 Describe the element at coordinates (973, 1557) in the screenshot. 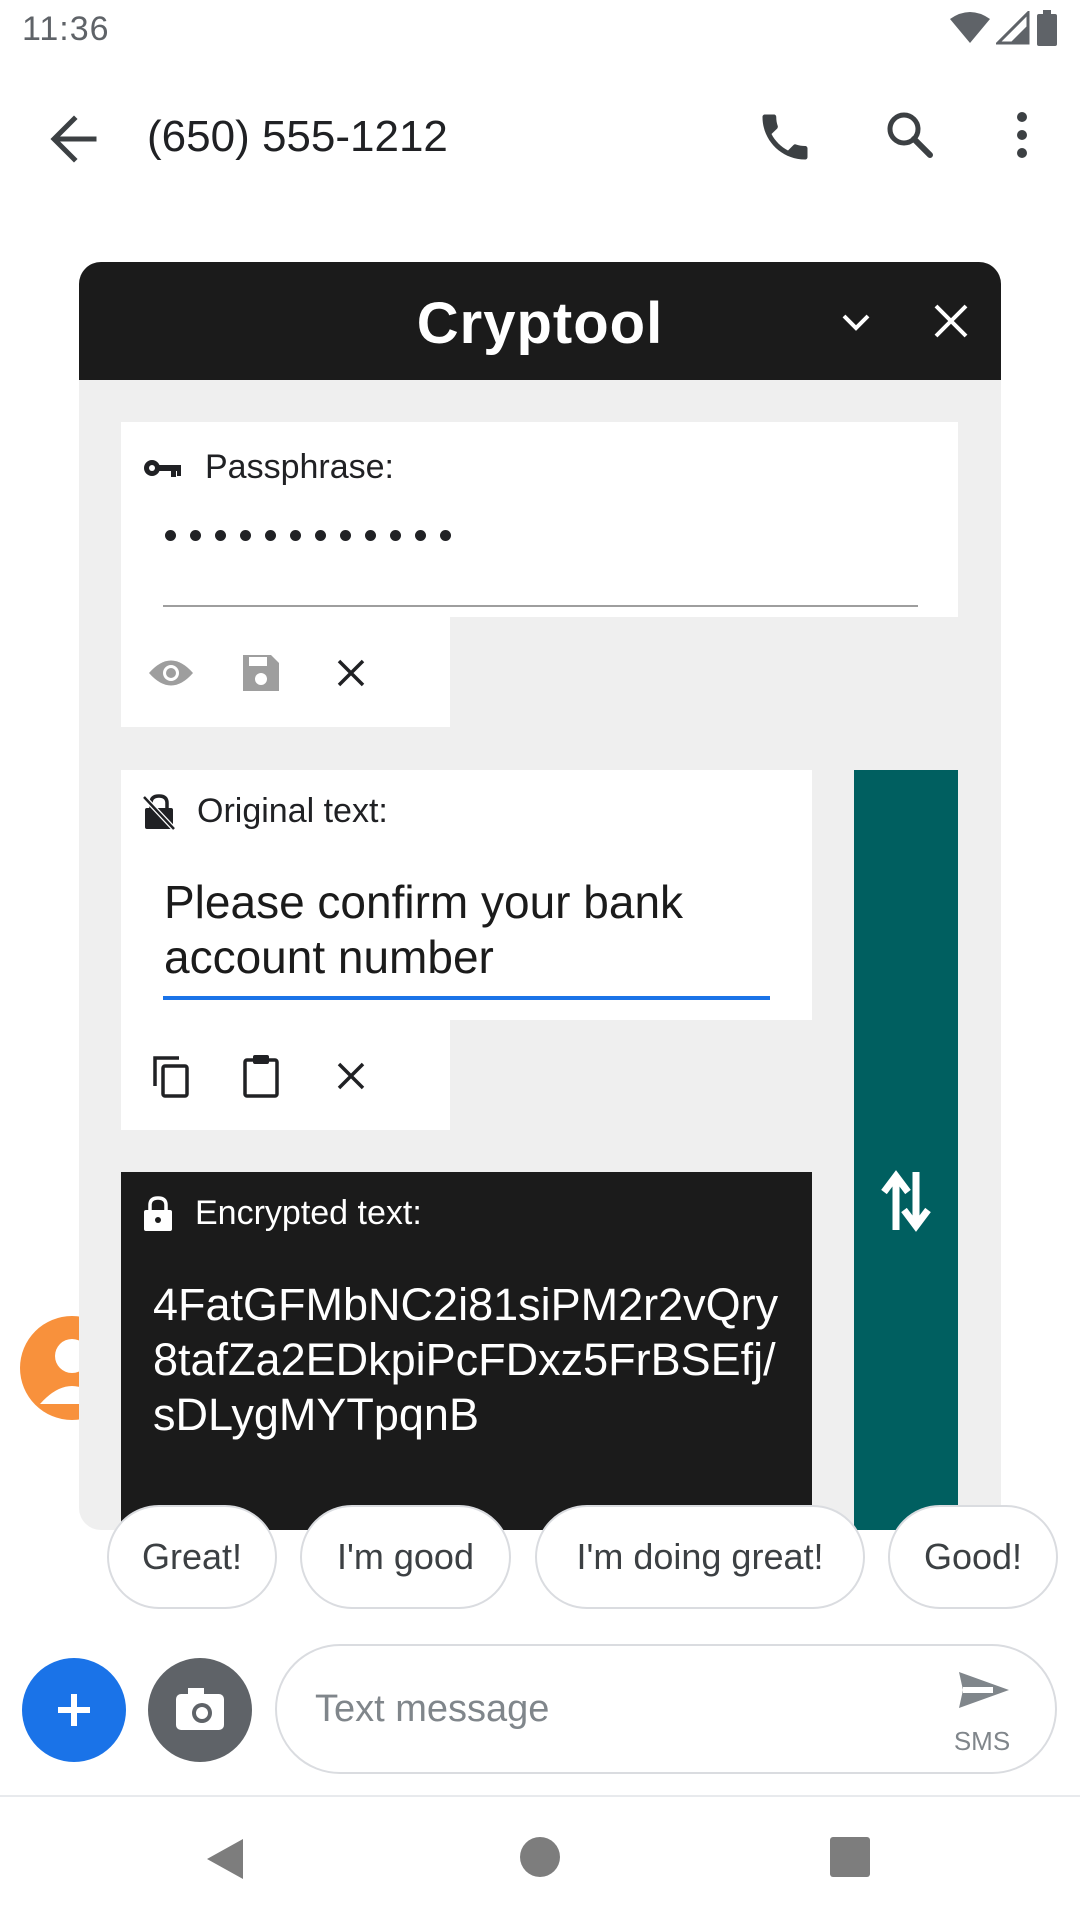

I see `smart-reply-chip: Good!` at that location.